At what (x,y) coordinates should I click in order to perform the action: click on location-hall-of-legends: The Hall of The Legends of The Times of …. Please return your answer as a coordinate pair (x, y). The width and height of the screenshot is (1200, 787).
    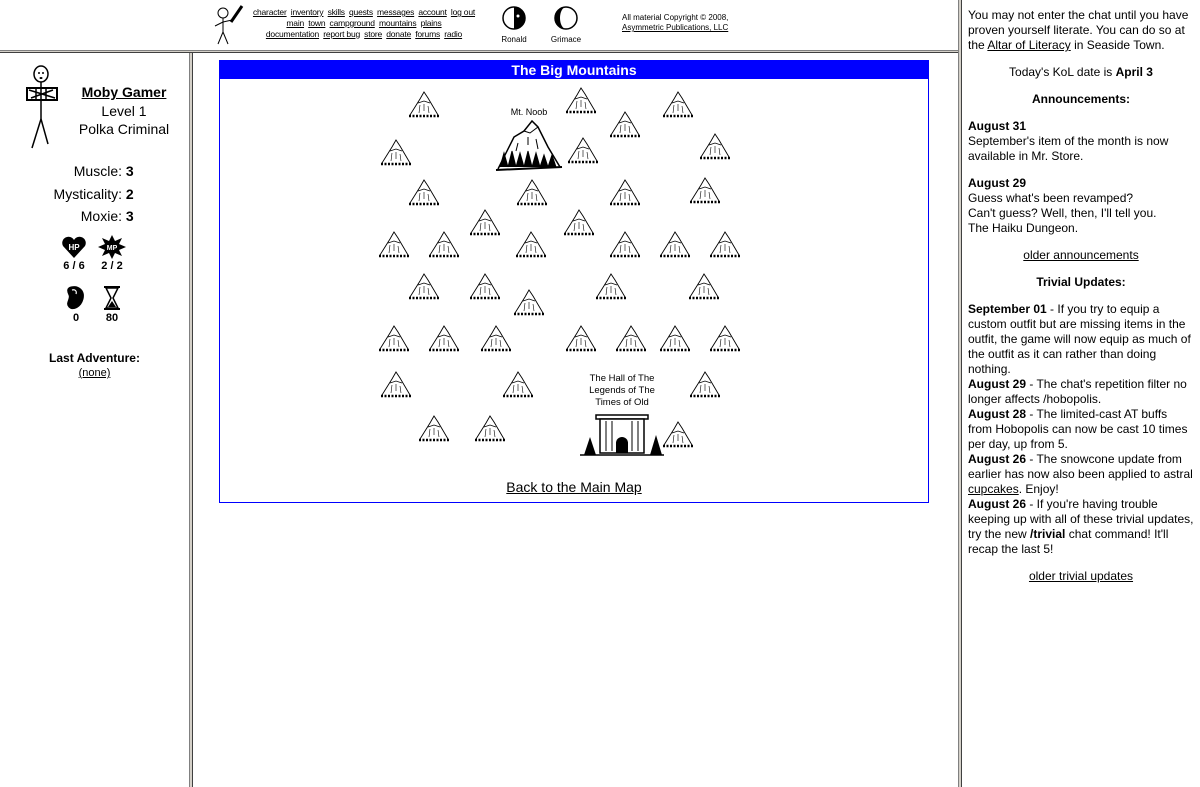
    Looking at the image, I should click on (622, 418).